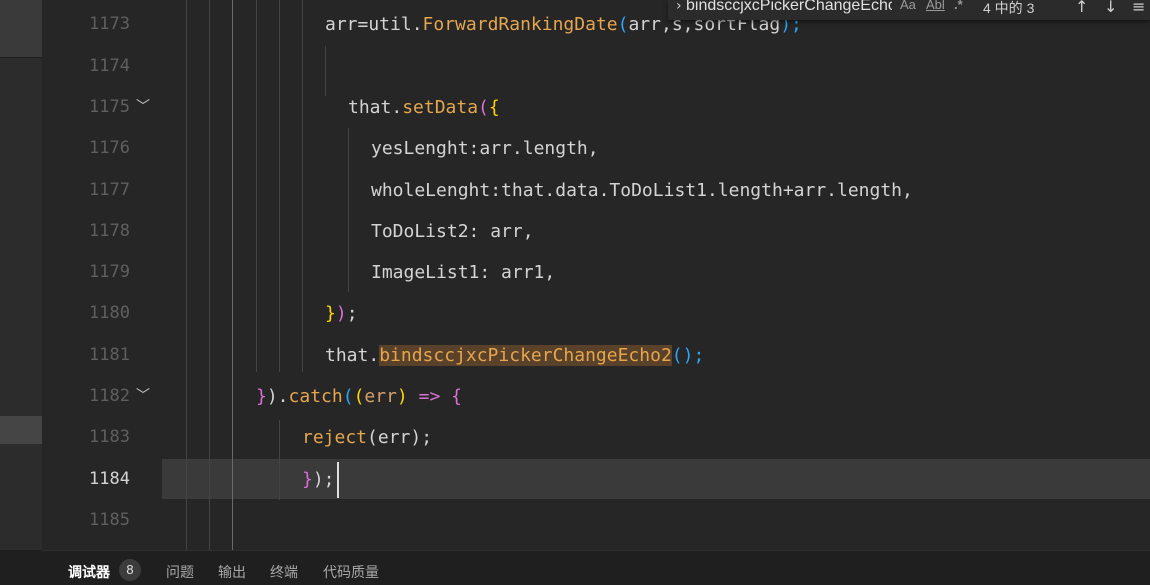 This screenshot has height=585, width=1150. What do you see at coordinates (109, 66) in the screenshot?
I see `line-number: 1174` at bounding box center [109, 66].